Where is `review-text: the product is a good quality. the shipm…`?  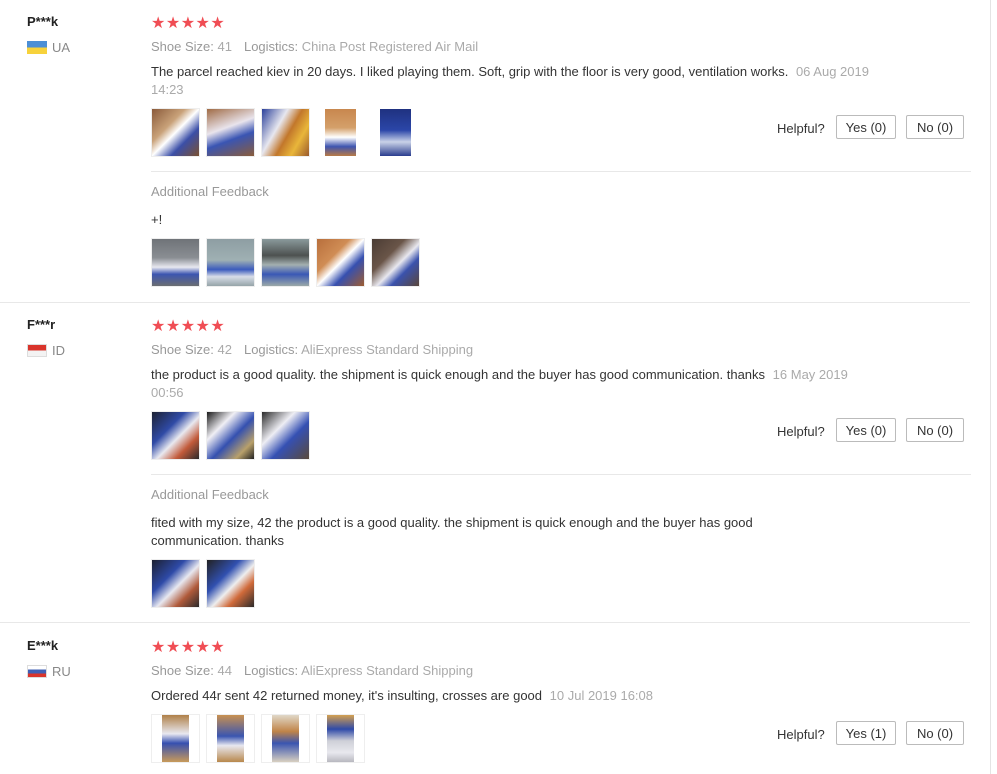
review-text: the product is a good quality. the shipm… is located at coordinates (511, 384).